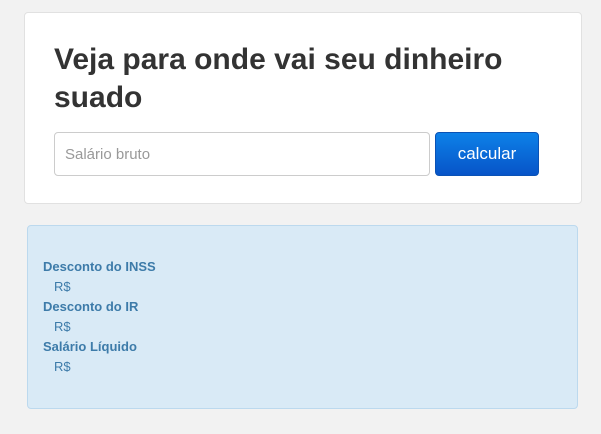 This screenshot has height=434, width=601. I want to click on ir-discount-item: Desconto do IR R$, so click(310, 317).